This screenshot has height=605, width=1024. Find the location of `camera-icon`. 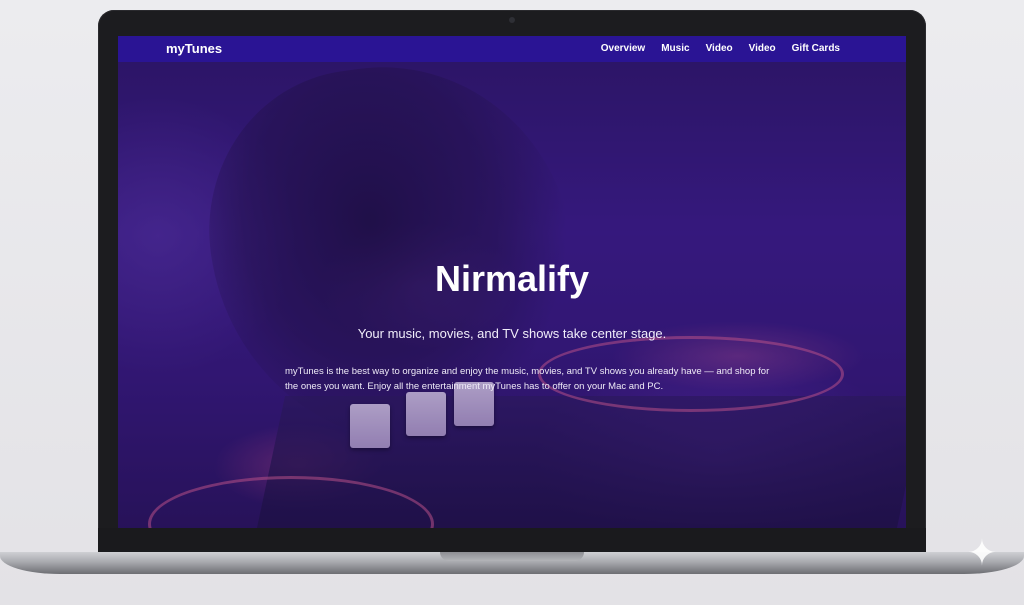

camera-icon is located at coordinates (512, 20).